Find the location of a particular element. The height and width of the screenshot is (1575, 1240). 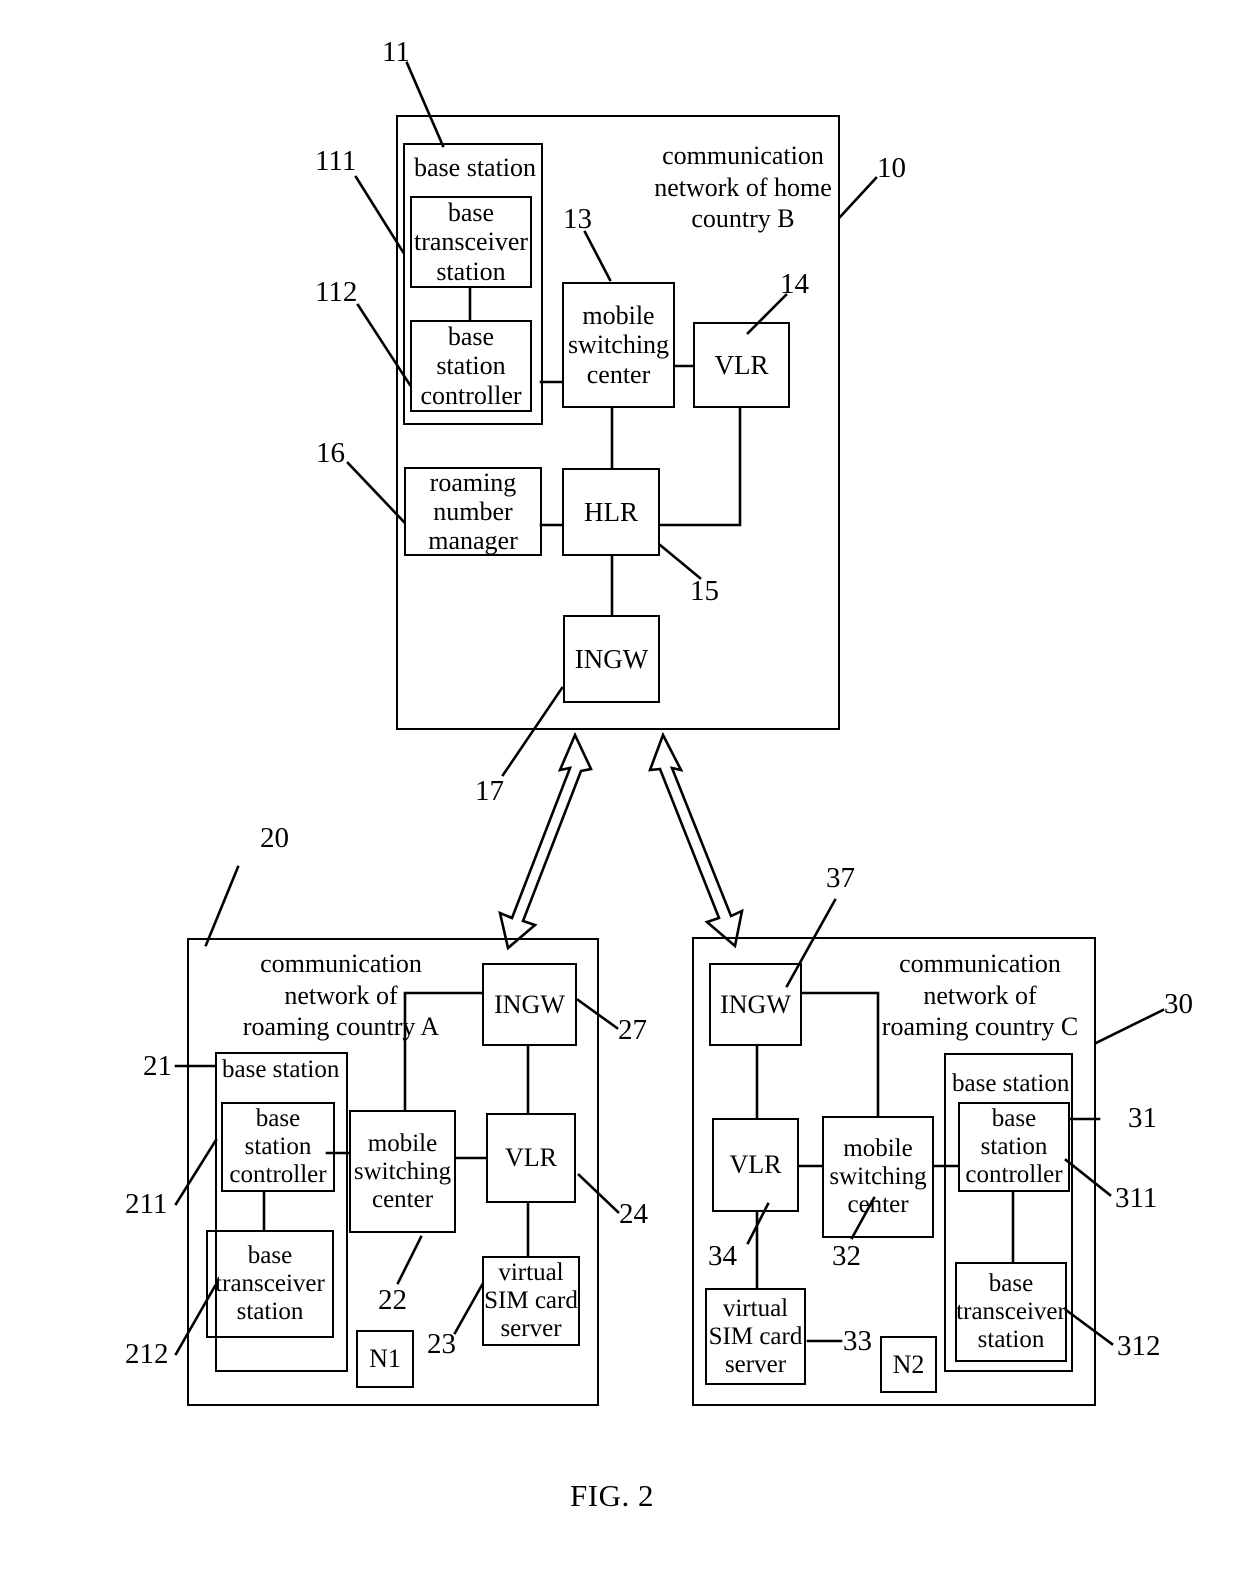

ref-14: 14 is located at coordinates (794, 284).